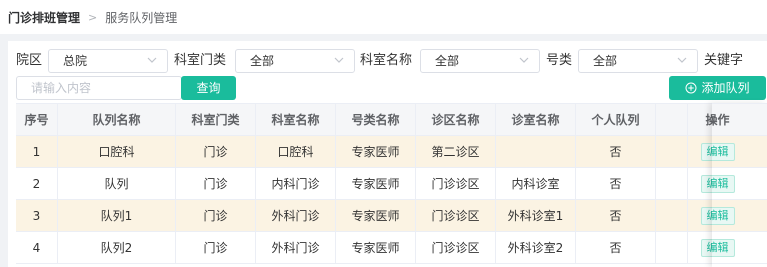 This screenshot has height=267, width=767. Describe the element at coordinates (386, 60) in the screenshot. I see `dept-name-label: 科室名称` at that location.